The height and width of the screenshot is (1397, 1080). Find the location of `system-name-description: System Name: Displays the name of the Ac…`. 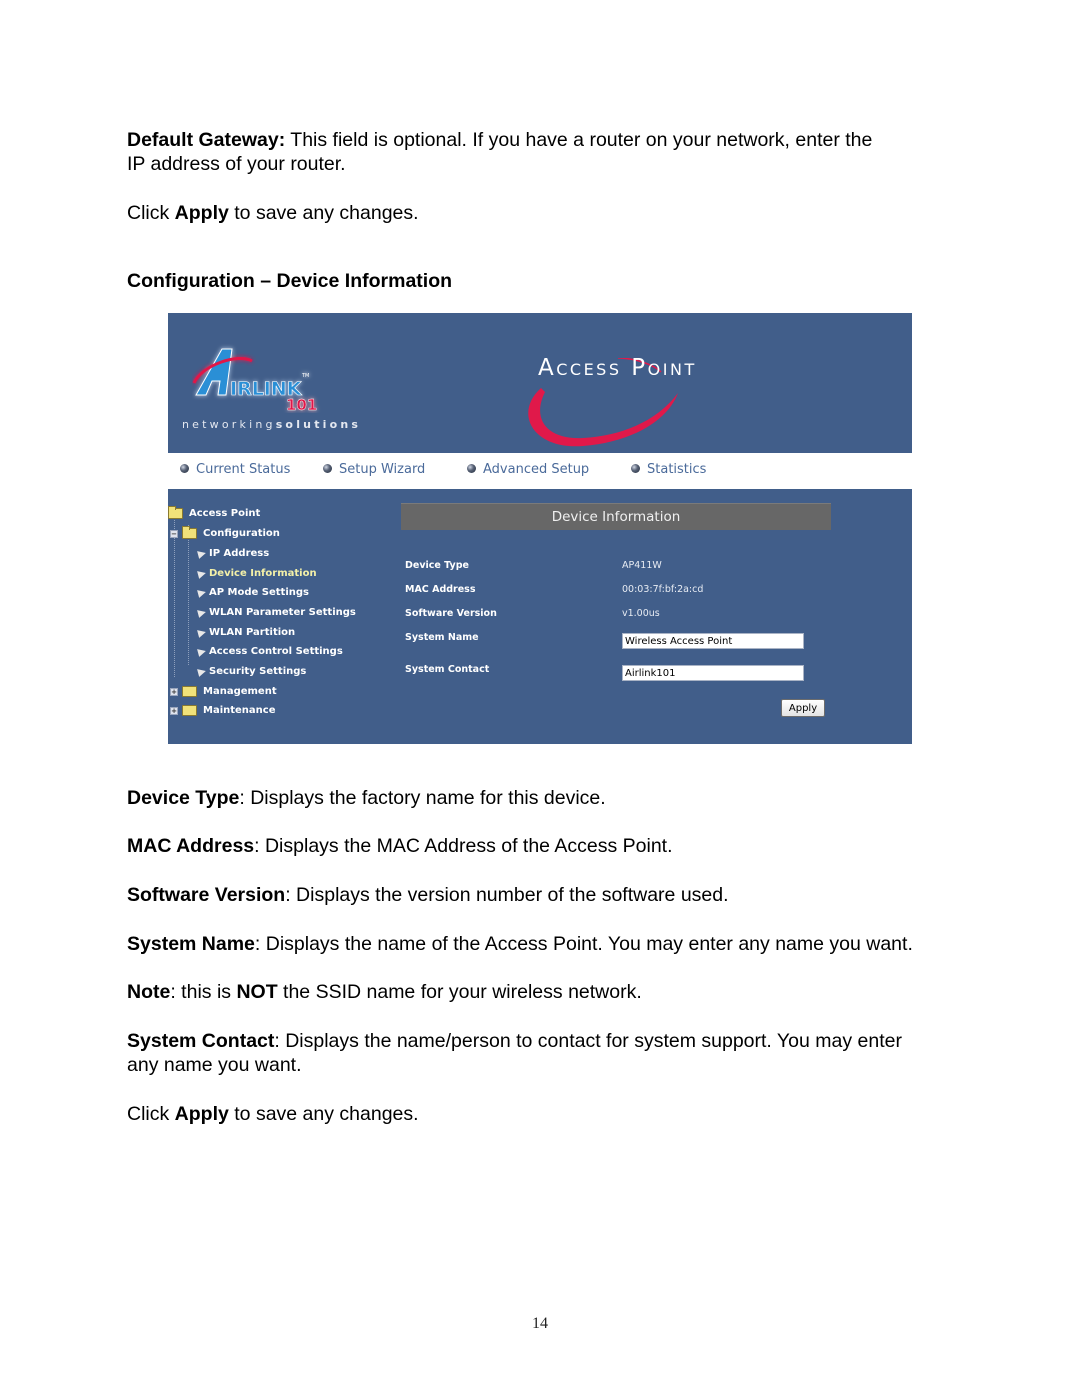

system-name-description: System Name: Displays the name of the Ac… is located at coordinates (533, 944).